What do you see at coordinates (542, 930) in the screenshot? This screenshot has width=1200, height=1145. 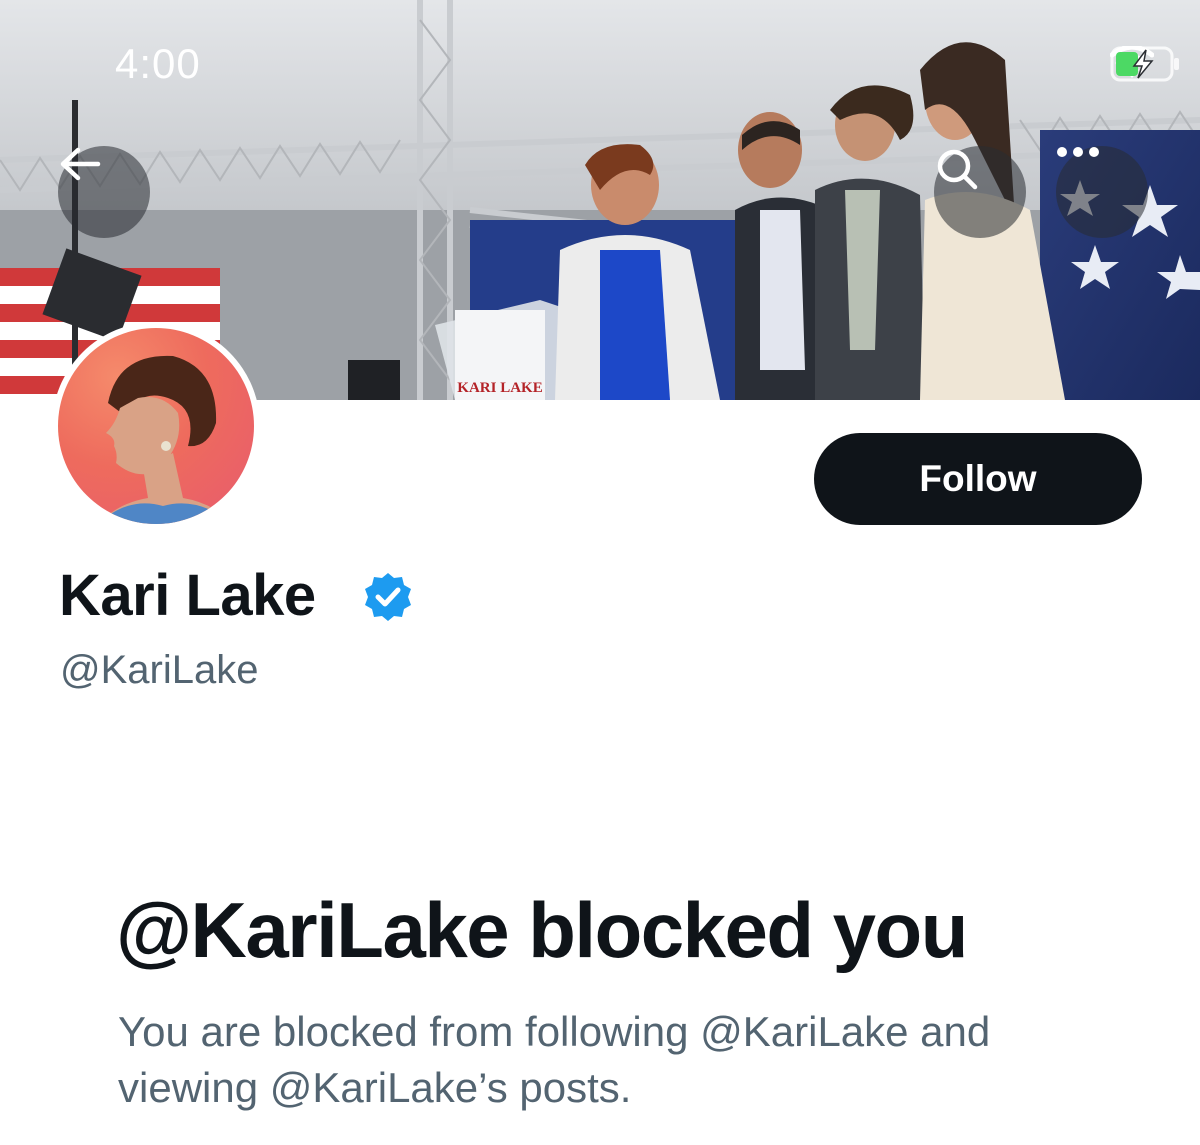 I see `blocked-title: @KariLake blocked you` at bounding box center [542, 930].